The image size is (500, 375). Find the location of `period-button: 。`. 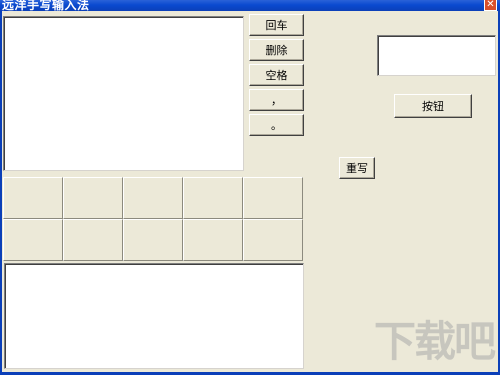

period-button: 。 is located at coordinates (276, 125).